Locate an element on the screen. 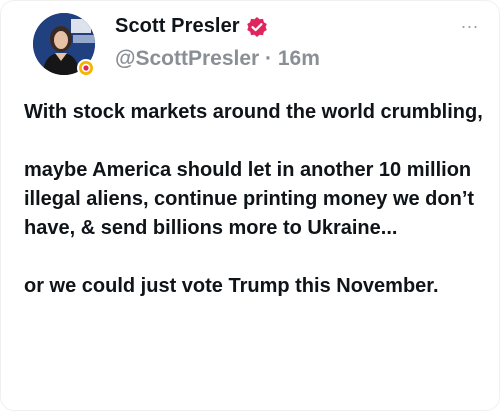 The width and height of the screenshot is (500, 411). author-handle-row: @ScottPresler · 16m is located at coordinates (217, 59).